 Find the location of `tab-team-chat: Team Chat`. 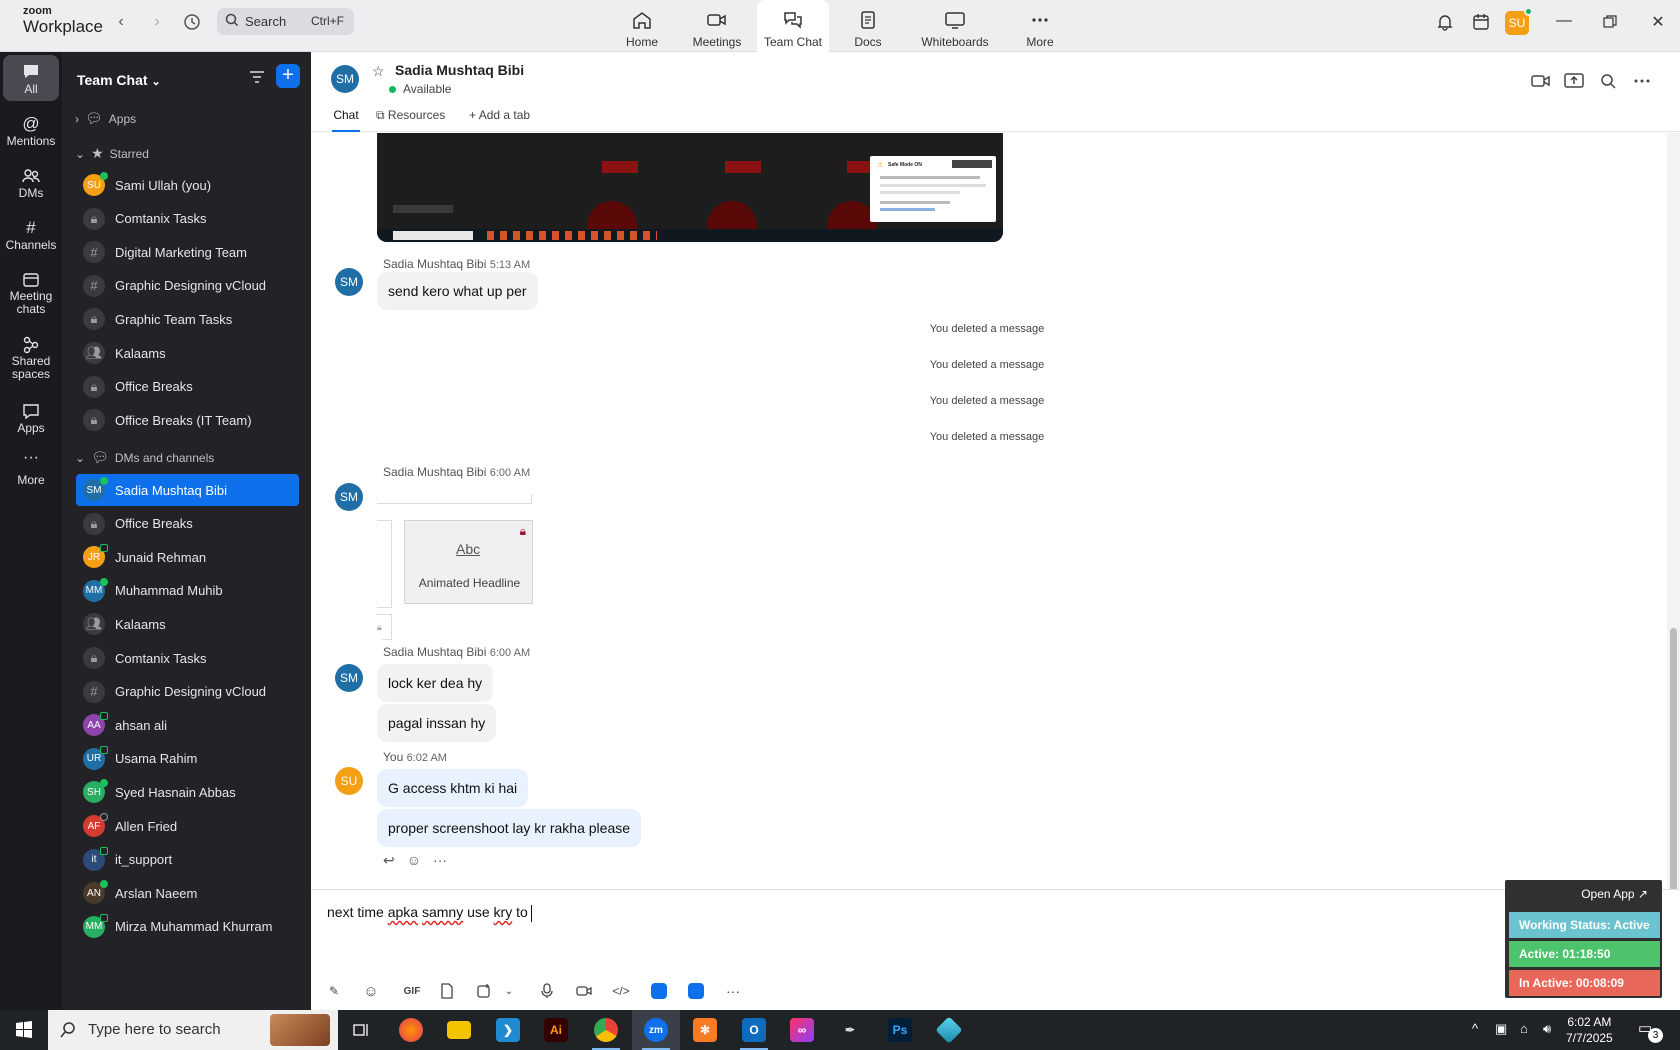

tab-team-chat: Team Chat is located at coordinates (793, 26).